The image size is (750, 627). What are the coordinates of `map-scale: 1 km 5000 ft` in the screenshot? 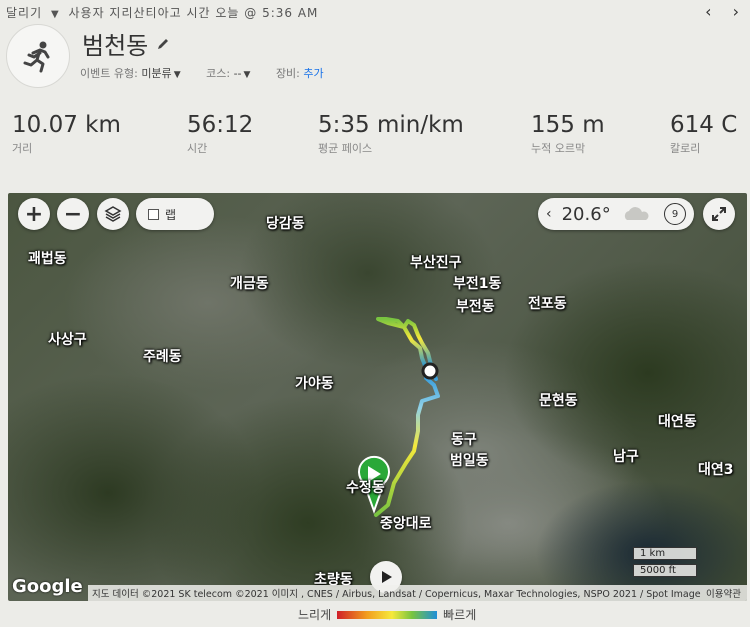 It's located at (665, 560).